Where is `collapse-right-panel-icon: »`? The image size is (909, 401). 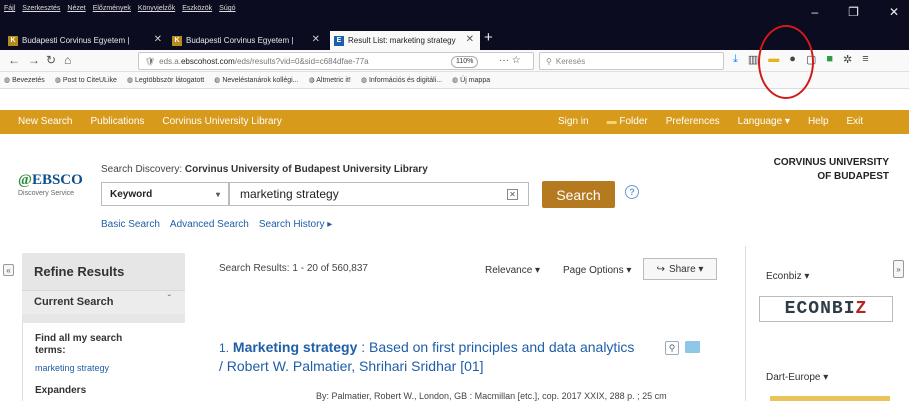
collapse-right-panel-icon: » is located at coordinates (898, 269).